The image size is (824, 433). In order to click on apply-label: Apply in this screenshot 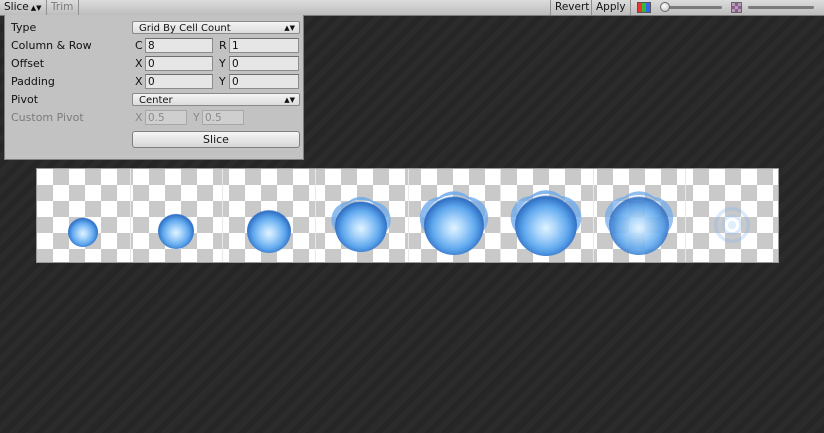, I will do `click(611, 7)`.